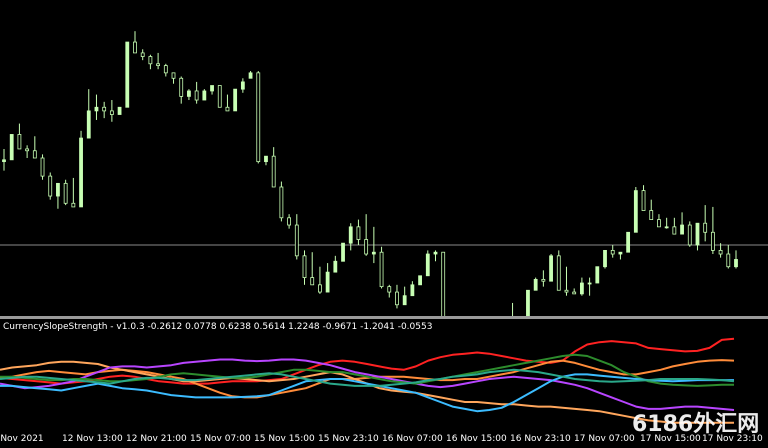  What do you see at coordinates (348, 439) in the screenshot?
I see `time-tick-label: 15 Nov 23:10` at bounding box center [348, 439].